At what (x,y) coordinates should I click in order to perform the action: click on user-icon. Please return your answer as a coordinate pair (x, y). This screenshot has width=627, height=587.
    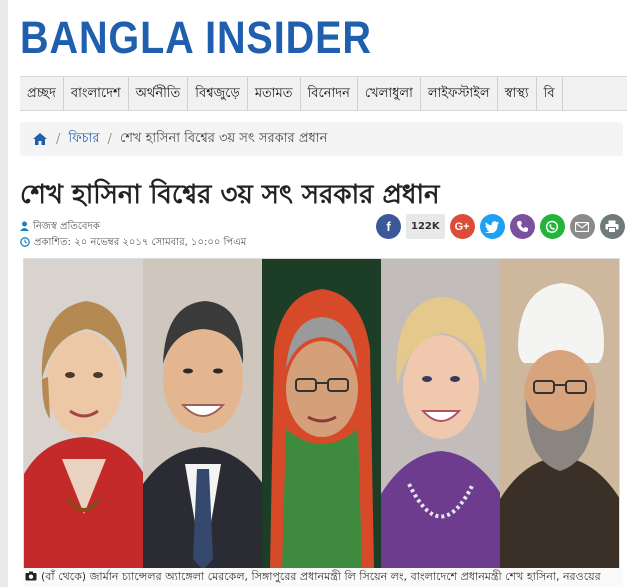
    Looking at the image, I should click on (24, 227).